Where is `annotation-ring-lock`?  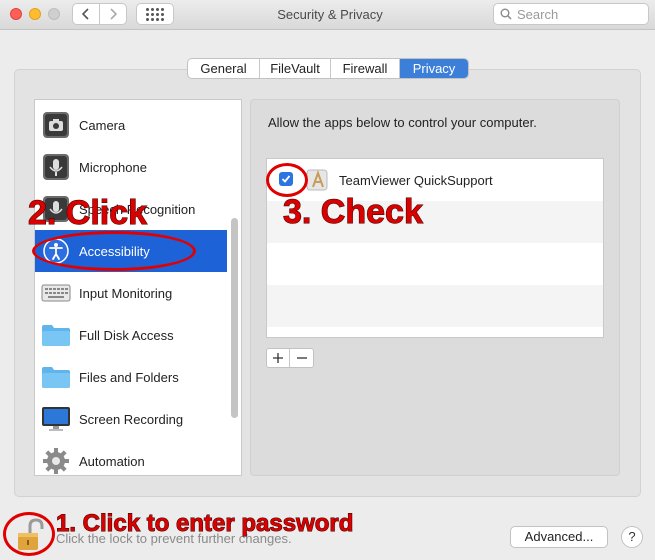
annotation-ring-lock is located at coordinates (29, 534).